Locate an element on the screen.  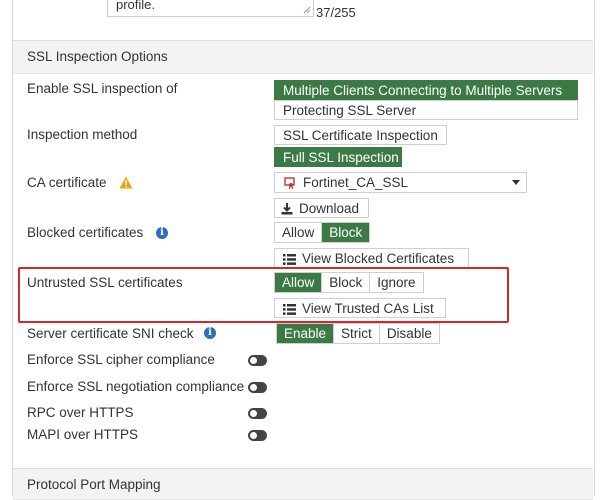
view-trusted-cas-button: View Trusted CAs List is located at coordinates (360, 308).